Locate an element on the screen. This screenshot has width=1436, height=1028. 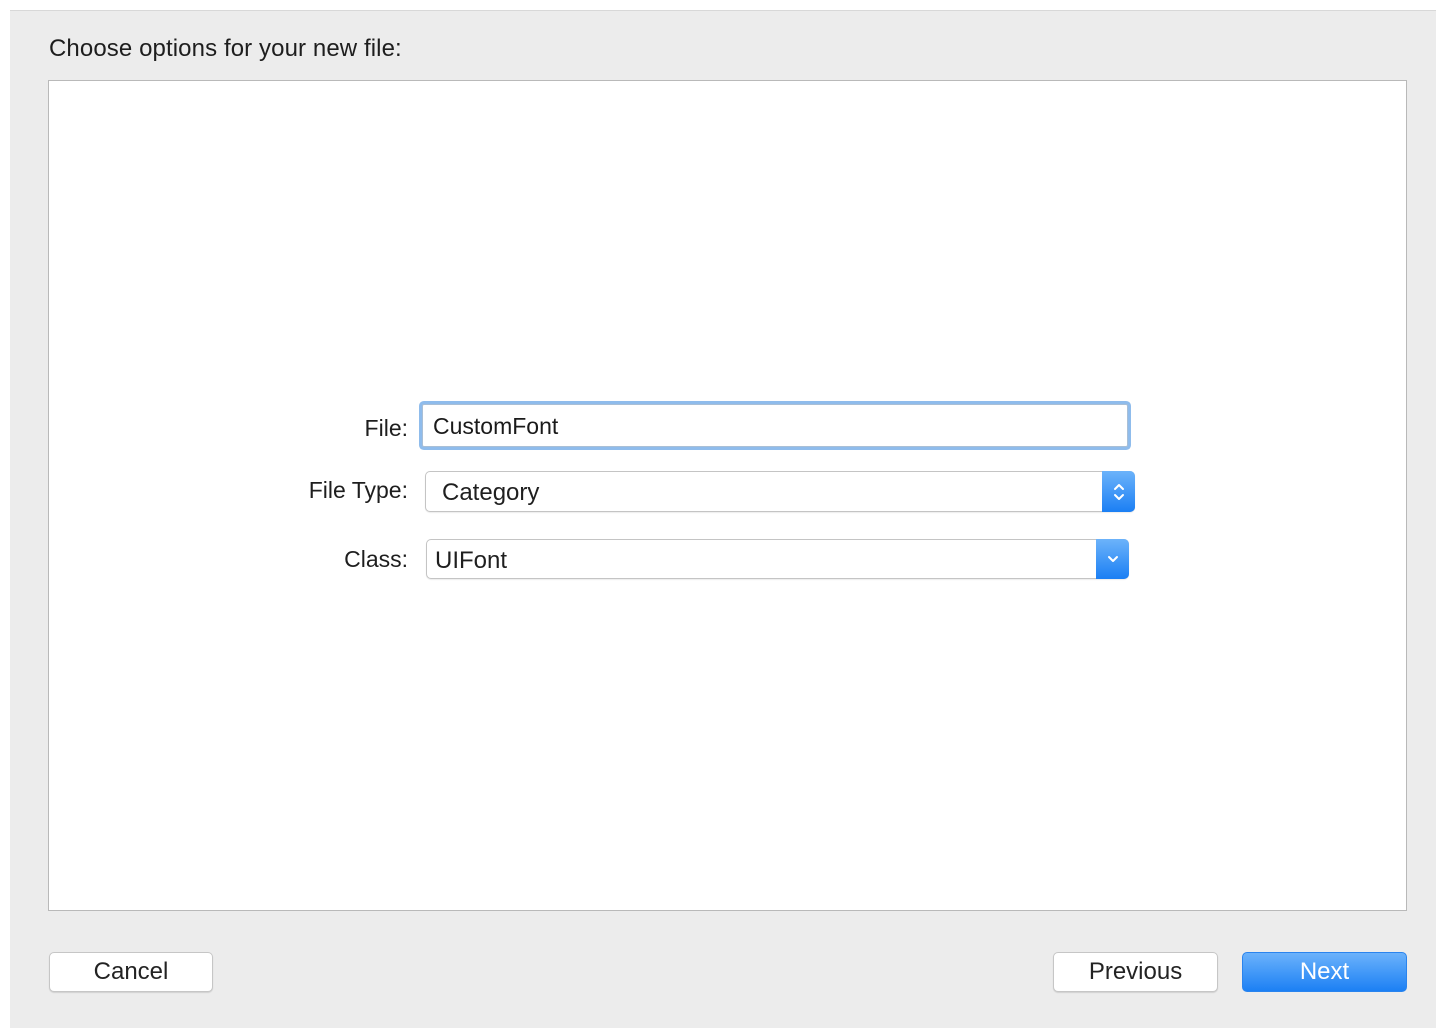
class-value: UIFont is located at coordinates (471, 560).